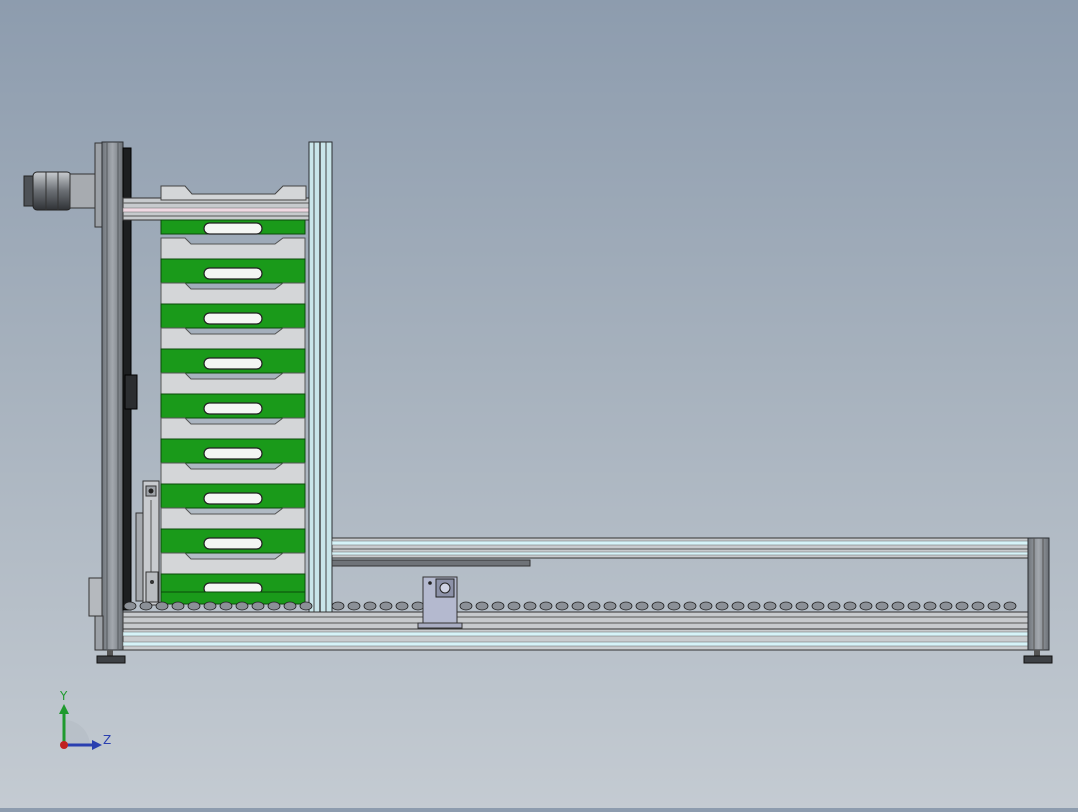 Image resolution: width=1078 pixels, height=812 pixels. What do you see at coordinates (107, 740) in the screenshot?
I see `axis-z-label: Z` at bounding box center [107, 740].